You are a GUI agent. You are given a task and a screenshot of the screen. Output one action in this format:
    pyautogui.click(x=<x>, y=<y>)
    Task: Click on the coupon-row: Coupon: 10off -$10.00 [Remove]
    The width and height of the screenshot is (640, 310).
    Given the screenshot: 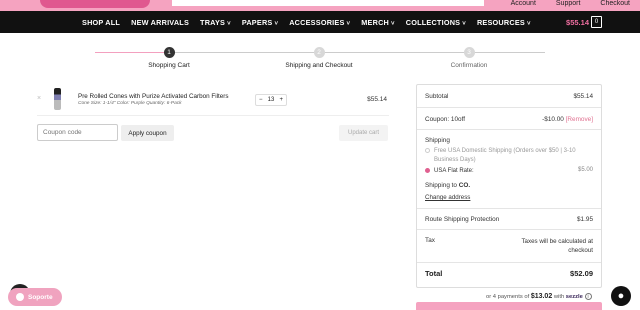 What is the action you would take?
    pyautogui.click(x=509, y=119)
    